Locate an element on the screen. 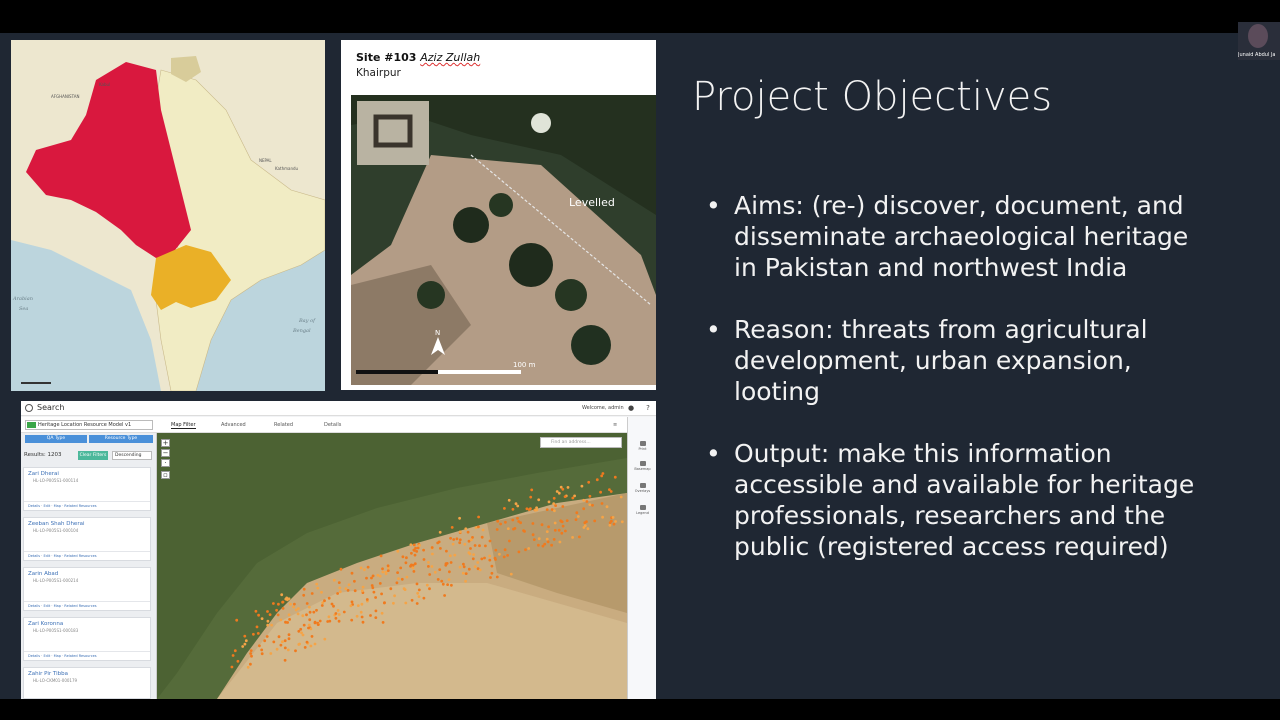  sort-select: Descending is located at coordinates (132, 455).